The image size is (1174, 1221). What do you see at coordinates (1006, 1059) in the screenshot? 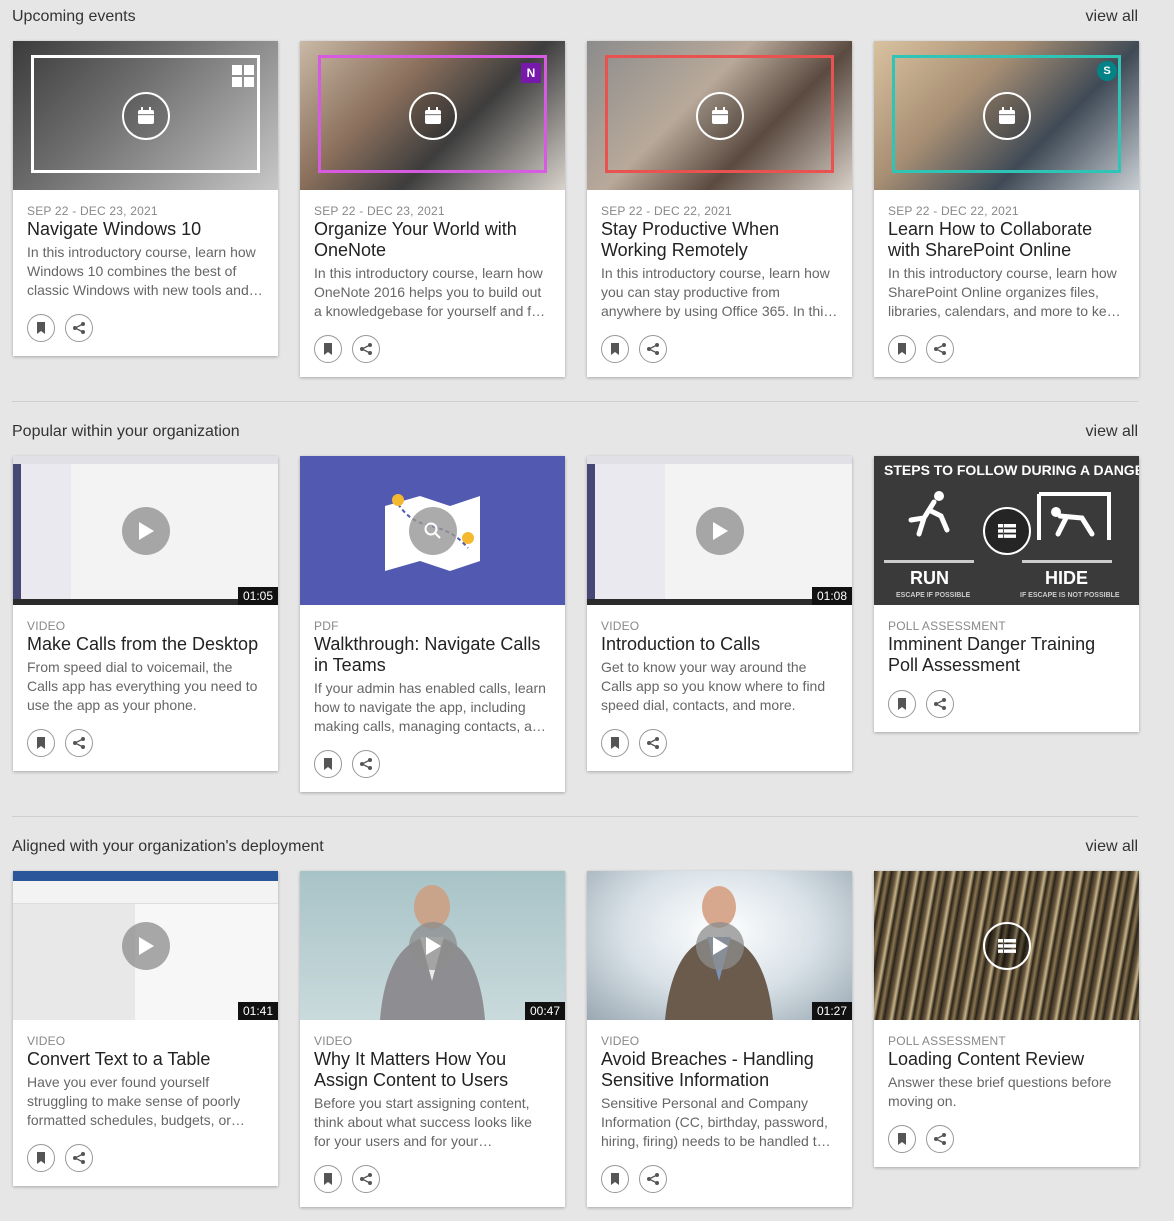
I see `card-title: Loading Content Review` at bounding box center [1006, 1059].